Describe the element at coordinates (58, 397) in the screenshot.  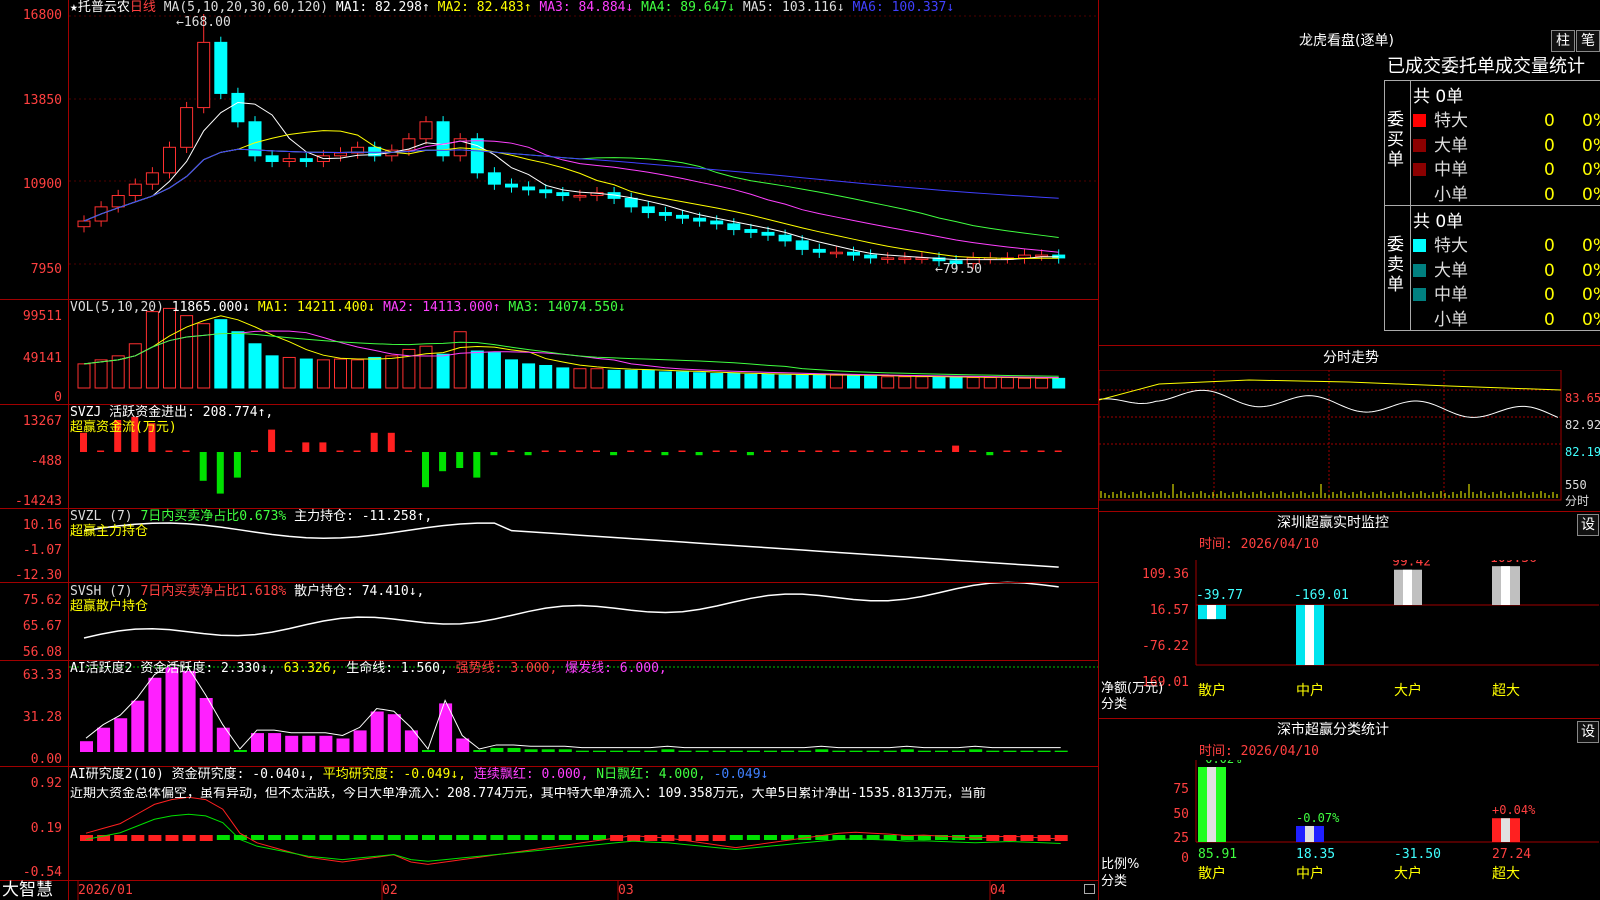
I see `vol-axis-label: 0` at that location.